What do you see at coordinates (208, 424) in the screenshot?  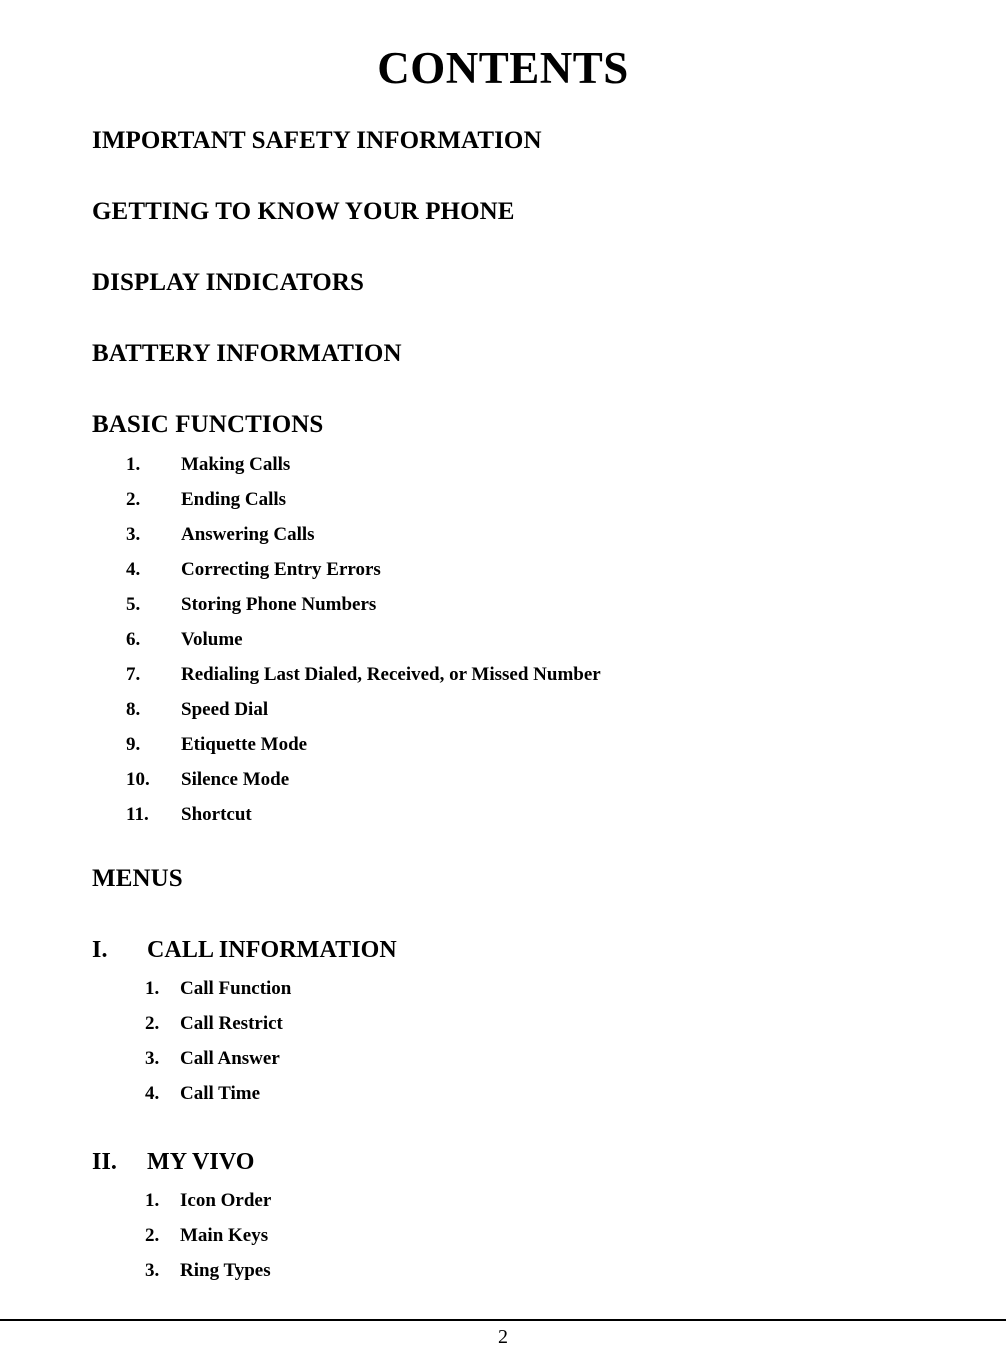 I see `section-heading-label: BASIC FUNCTIONS` at bounding box center [208, 424].